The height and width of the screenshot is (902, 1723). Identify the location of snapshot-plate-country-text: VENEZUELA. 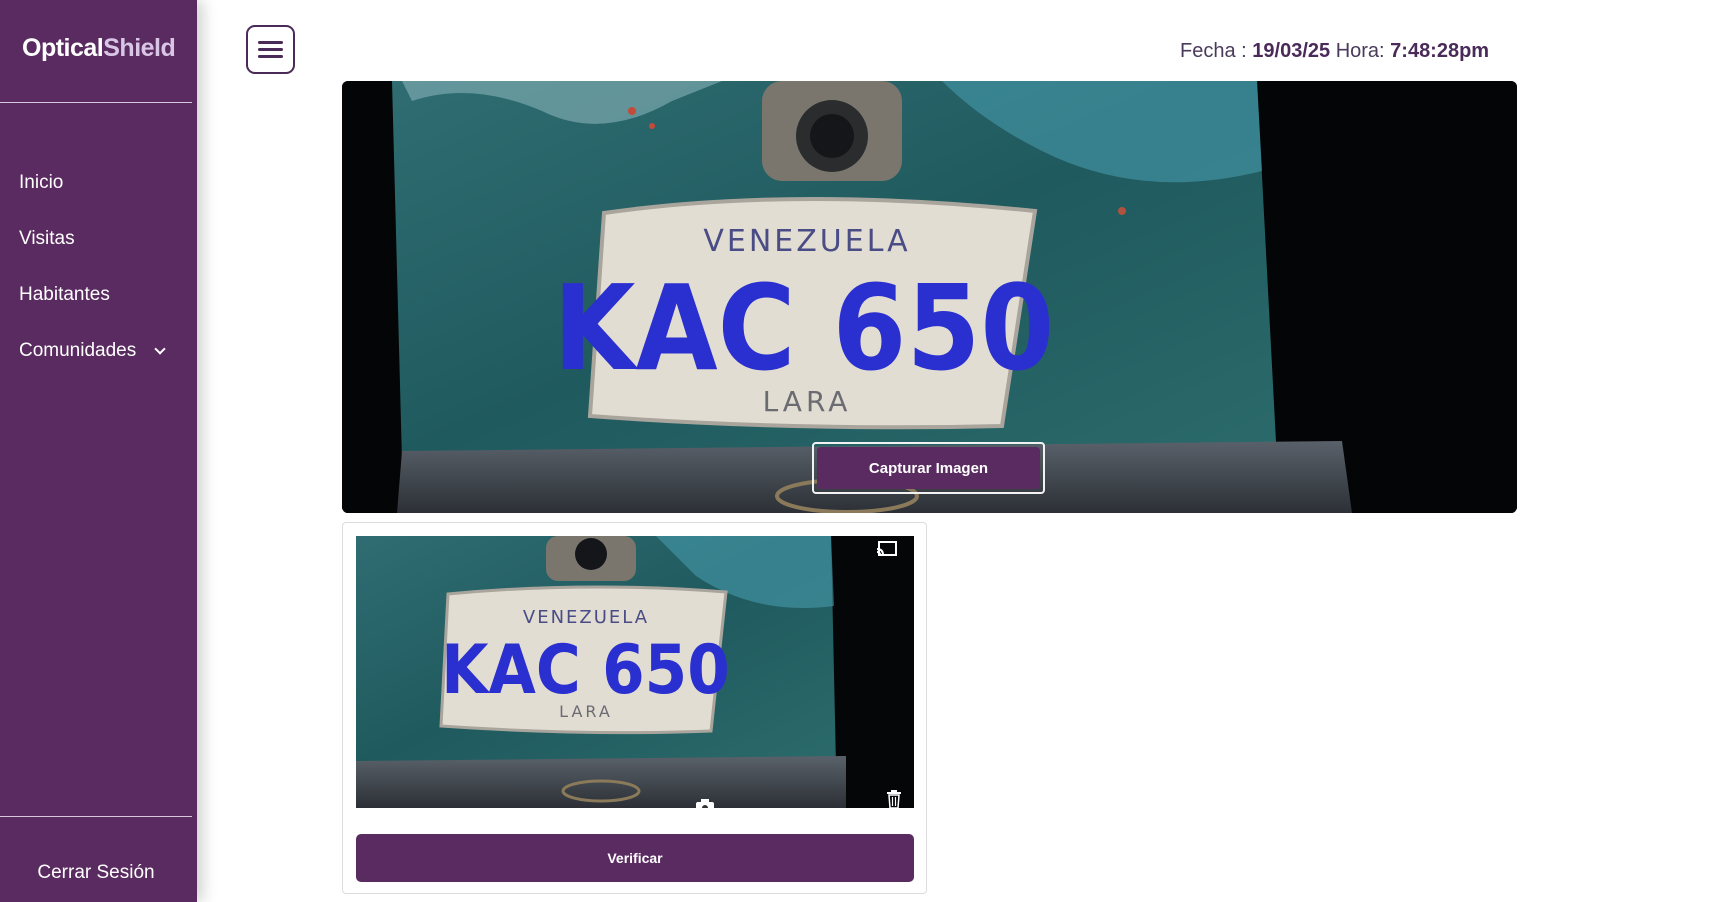
(586, 617).